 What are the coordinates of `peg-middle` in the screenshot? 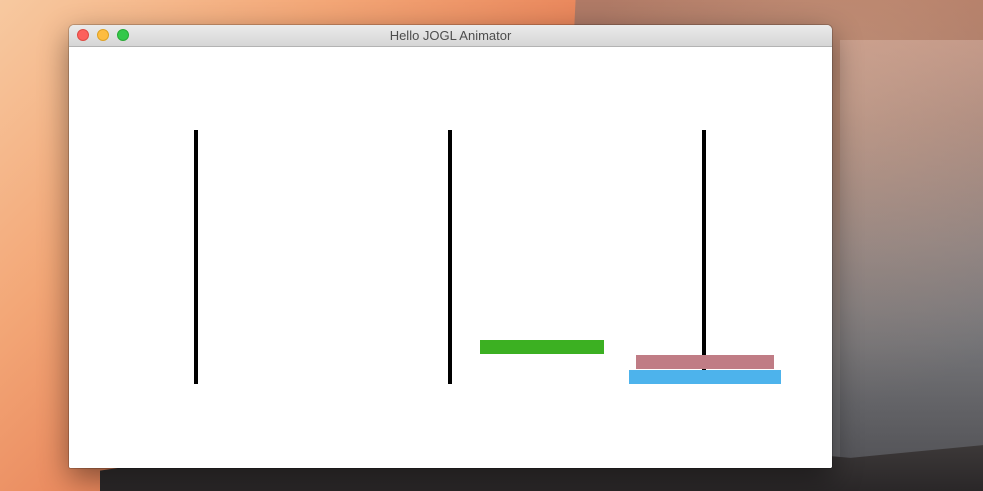 It's located at (450, 257).